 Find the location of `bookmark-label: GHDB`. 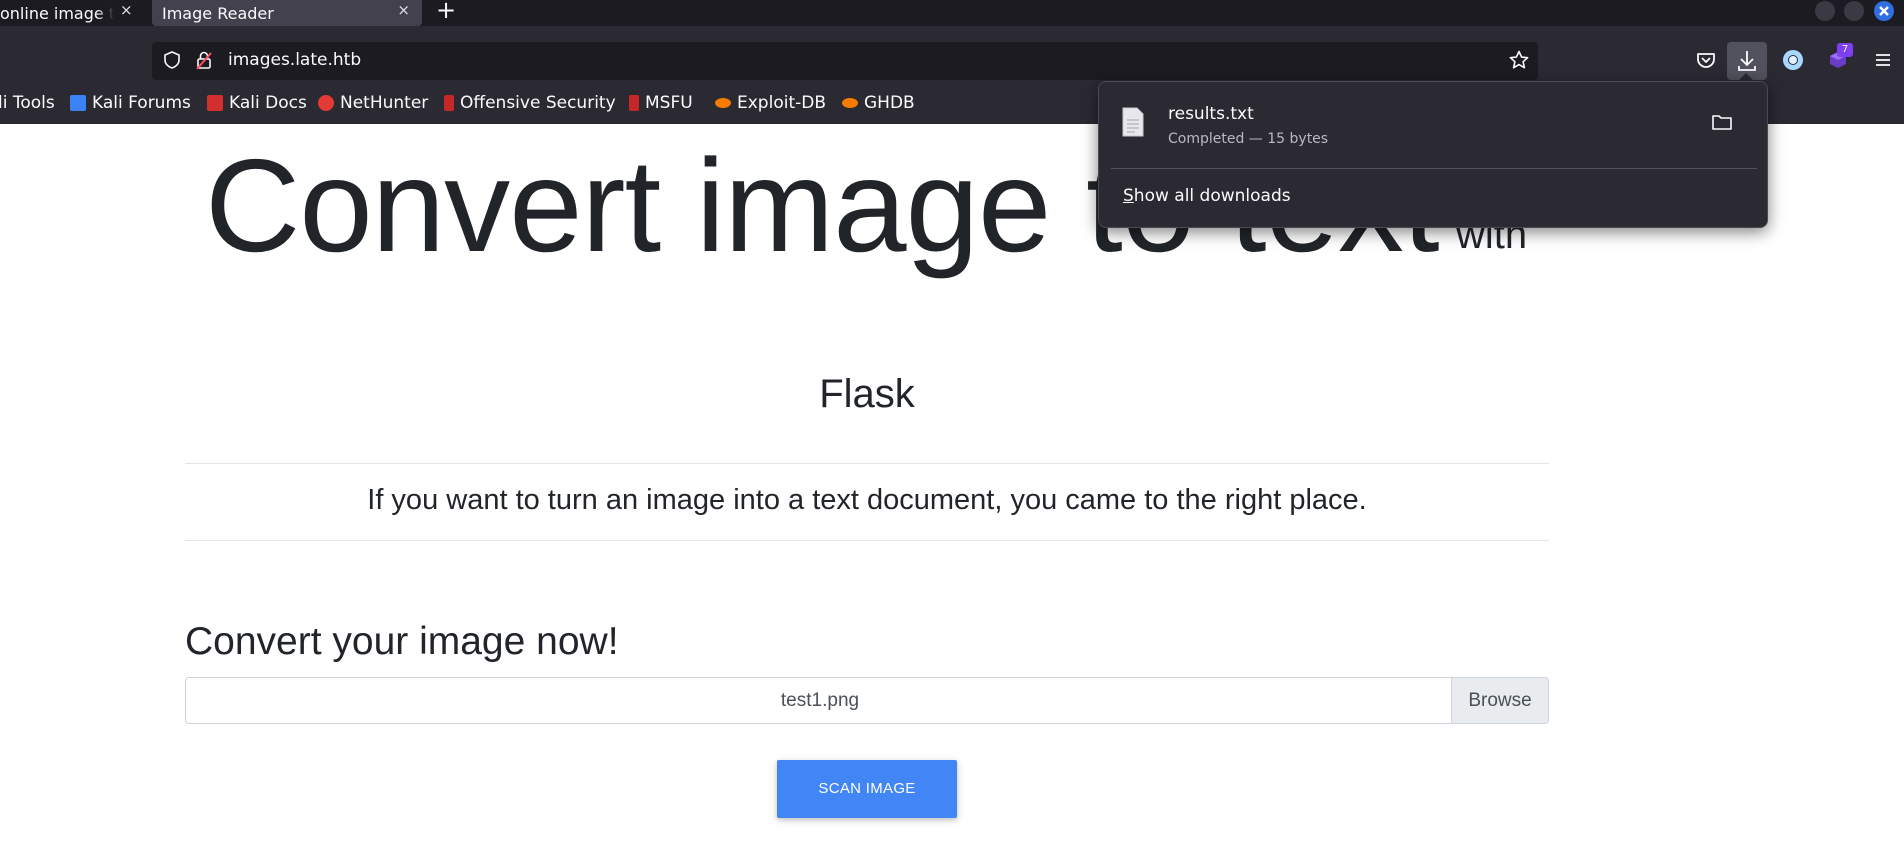

bookmark-label: GHDB is located at coordinates (889, 103).